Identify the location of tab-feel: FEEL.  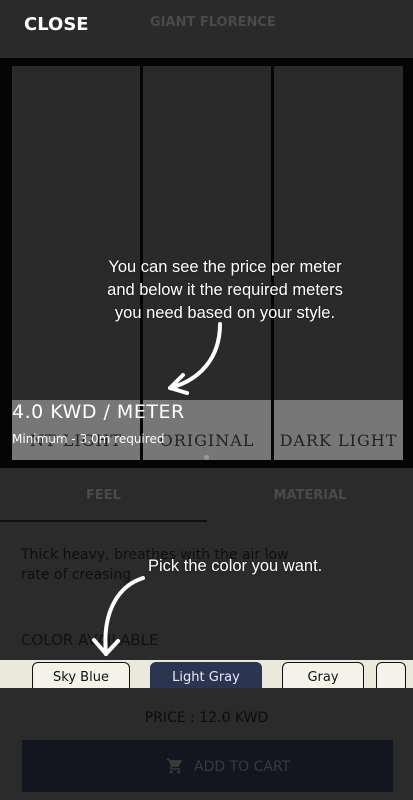
(103, 499).